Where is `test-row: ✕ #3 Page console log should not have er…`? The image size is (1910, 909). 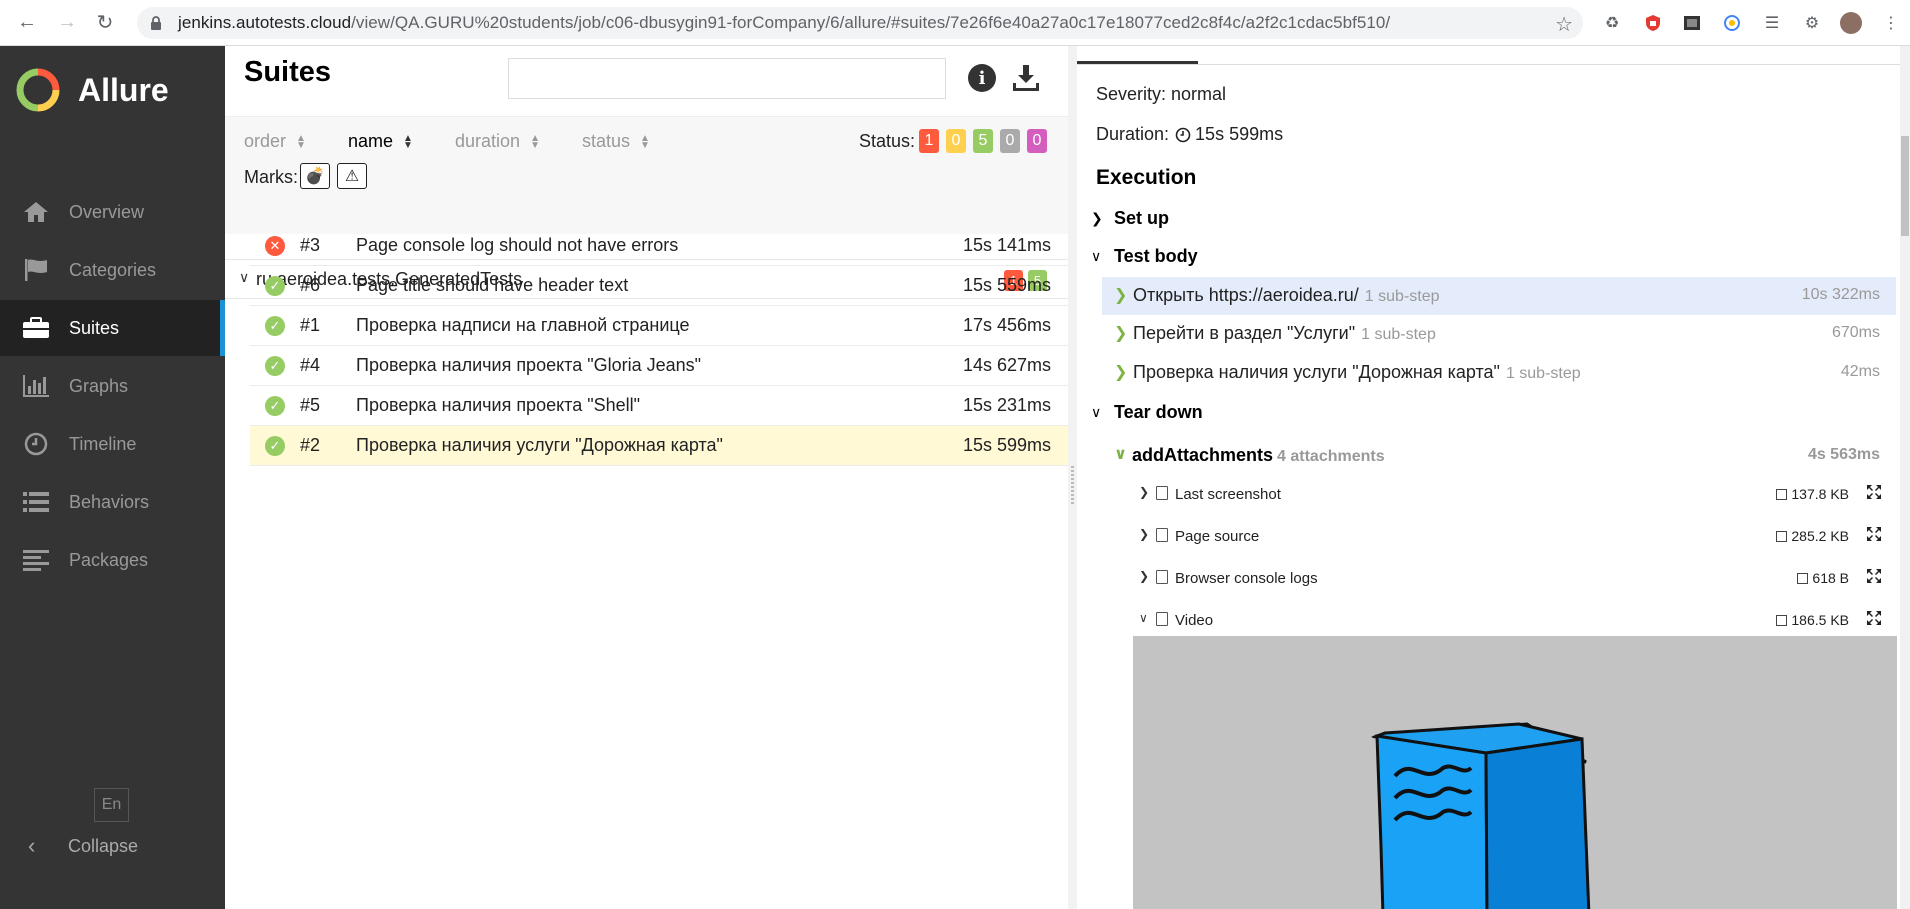 test-row: ✕ #3 Page console log should not have er… is located at coordinates (659, 246).